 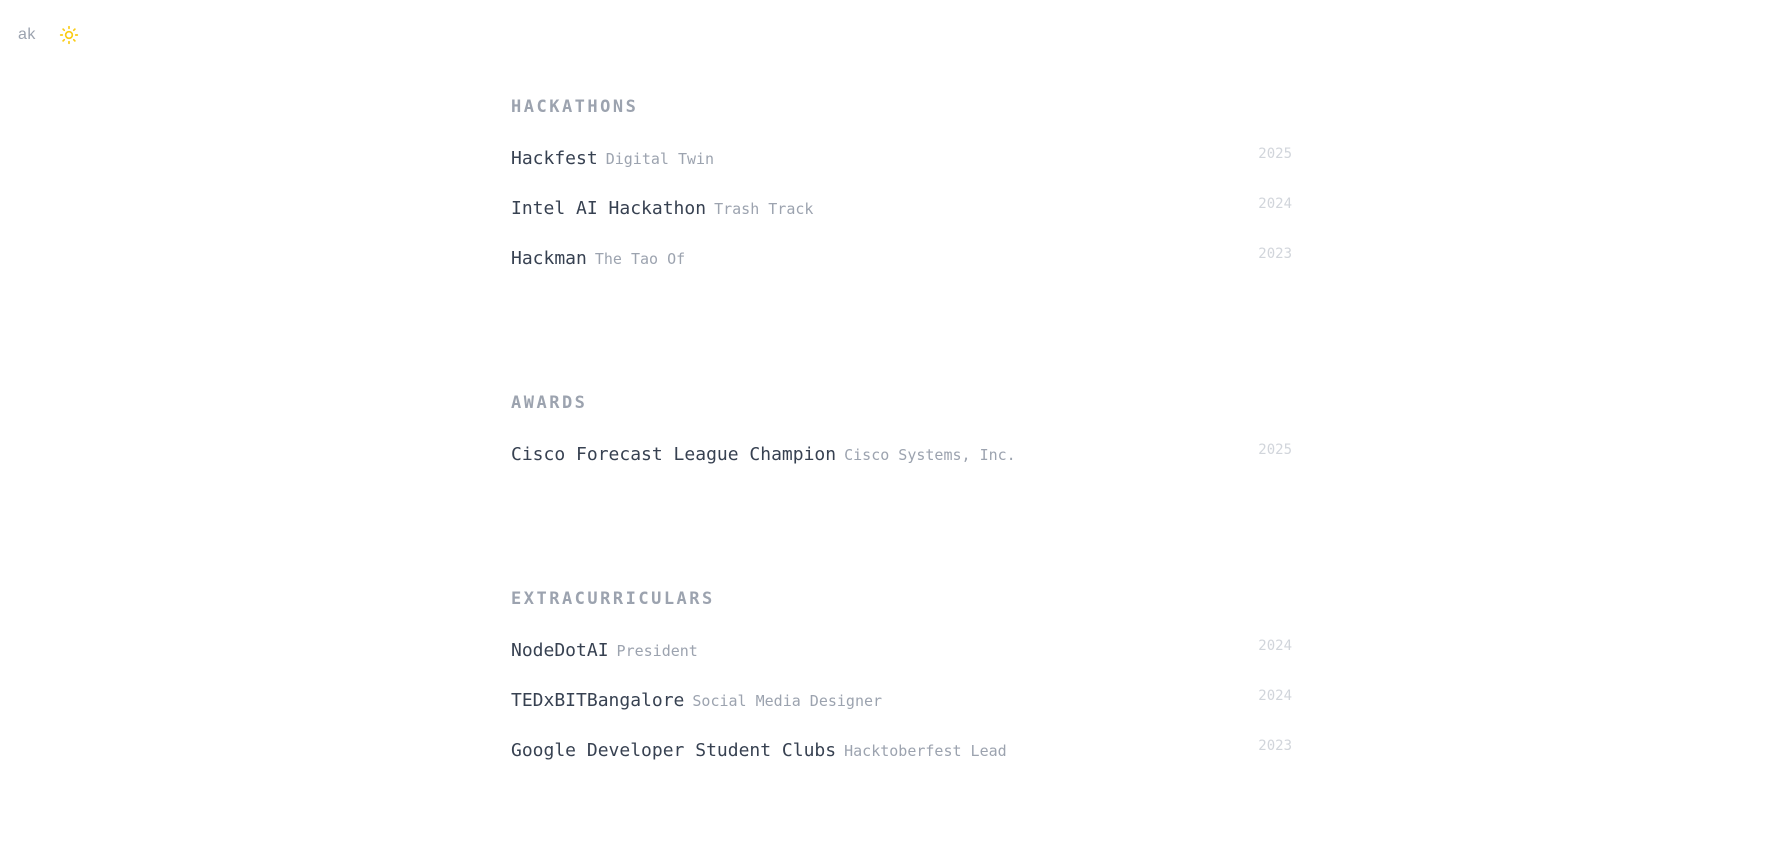 I want to click on theme-toggle-button, so click(x=69, y=35).